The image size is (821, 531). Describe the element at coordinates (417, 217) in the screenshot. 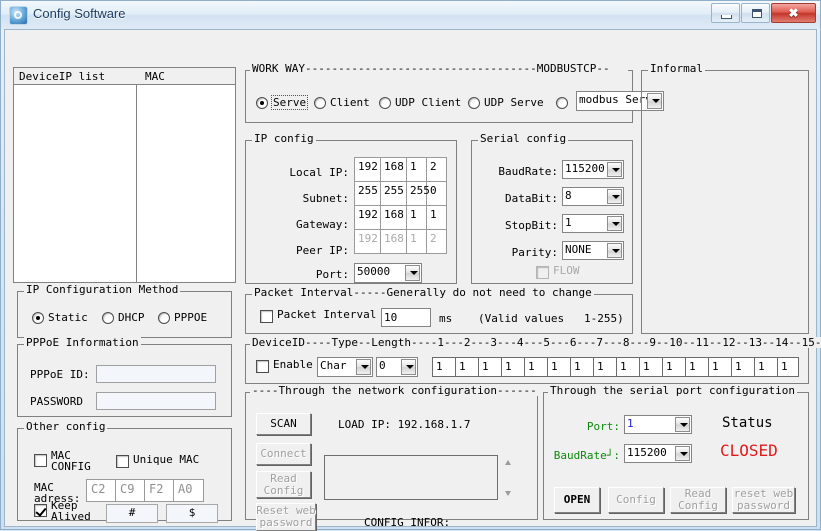

I see `gateway-octet-3: 1` at that location.